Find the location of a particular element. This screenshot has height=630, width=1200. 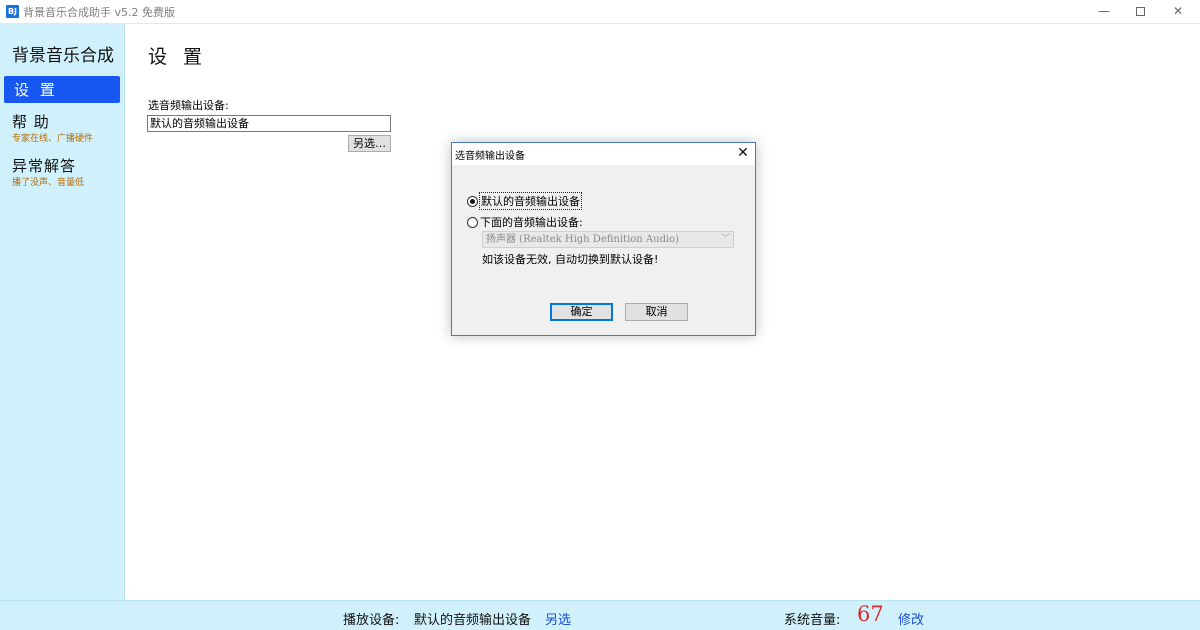

device-select: 扬声器 (Realtek High Definition Audio) ﹀ is located at coordinates (608, 239).